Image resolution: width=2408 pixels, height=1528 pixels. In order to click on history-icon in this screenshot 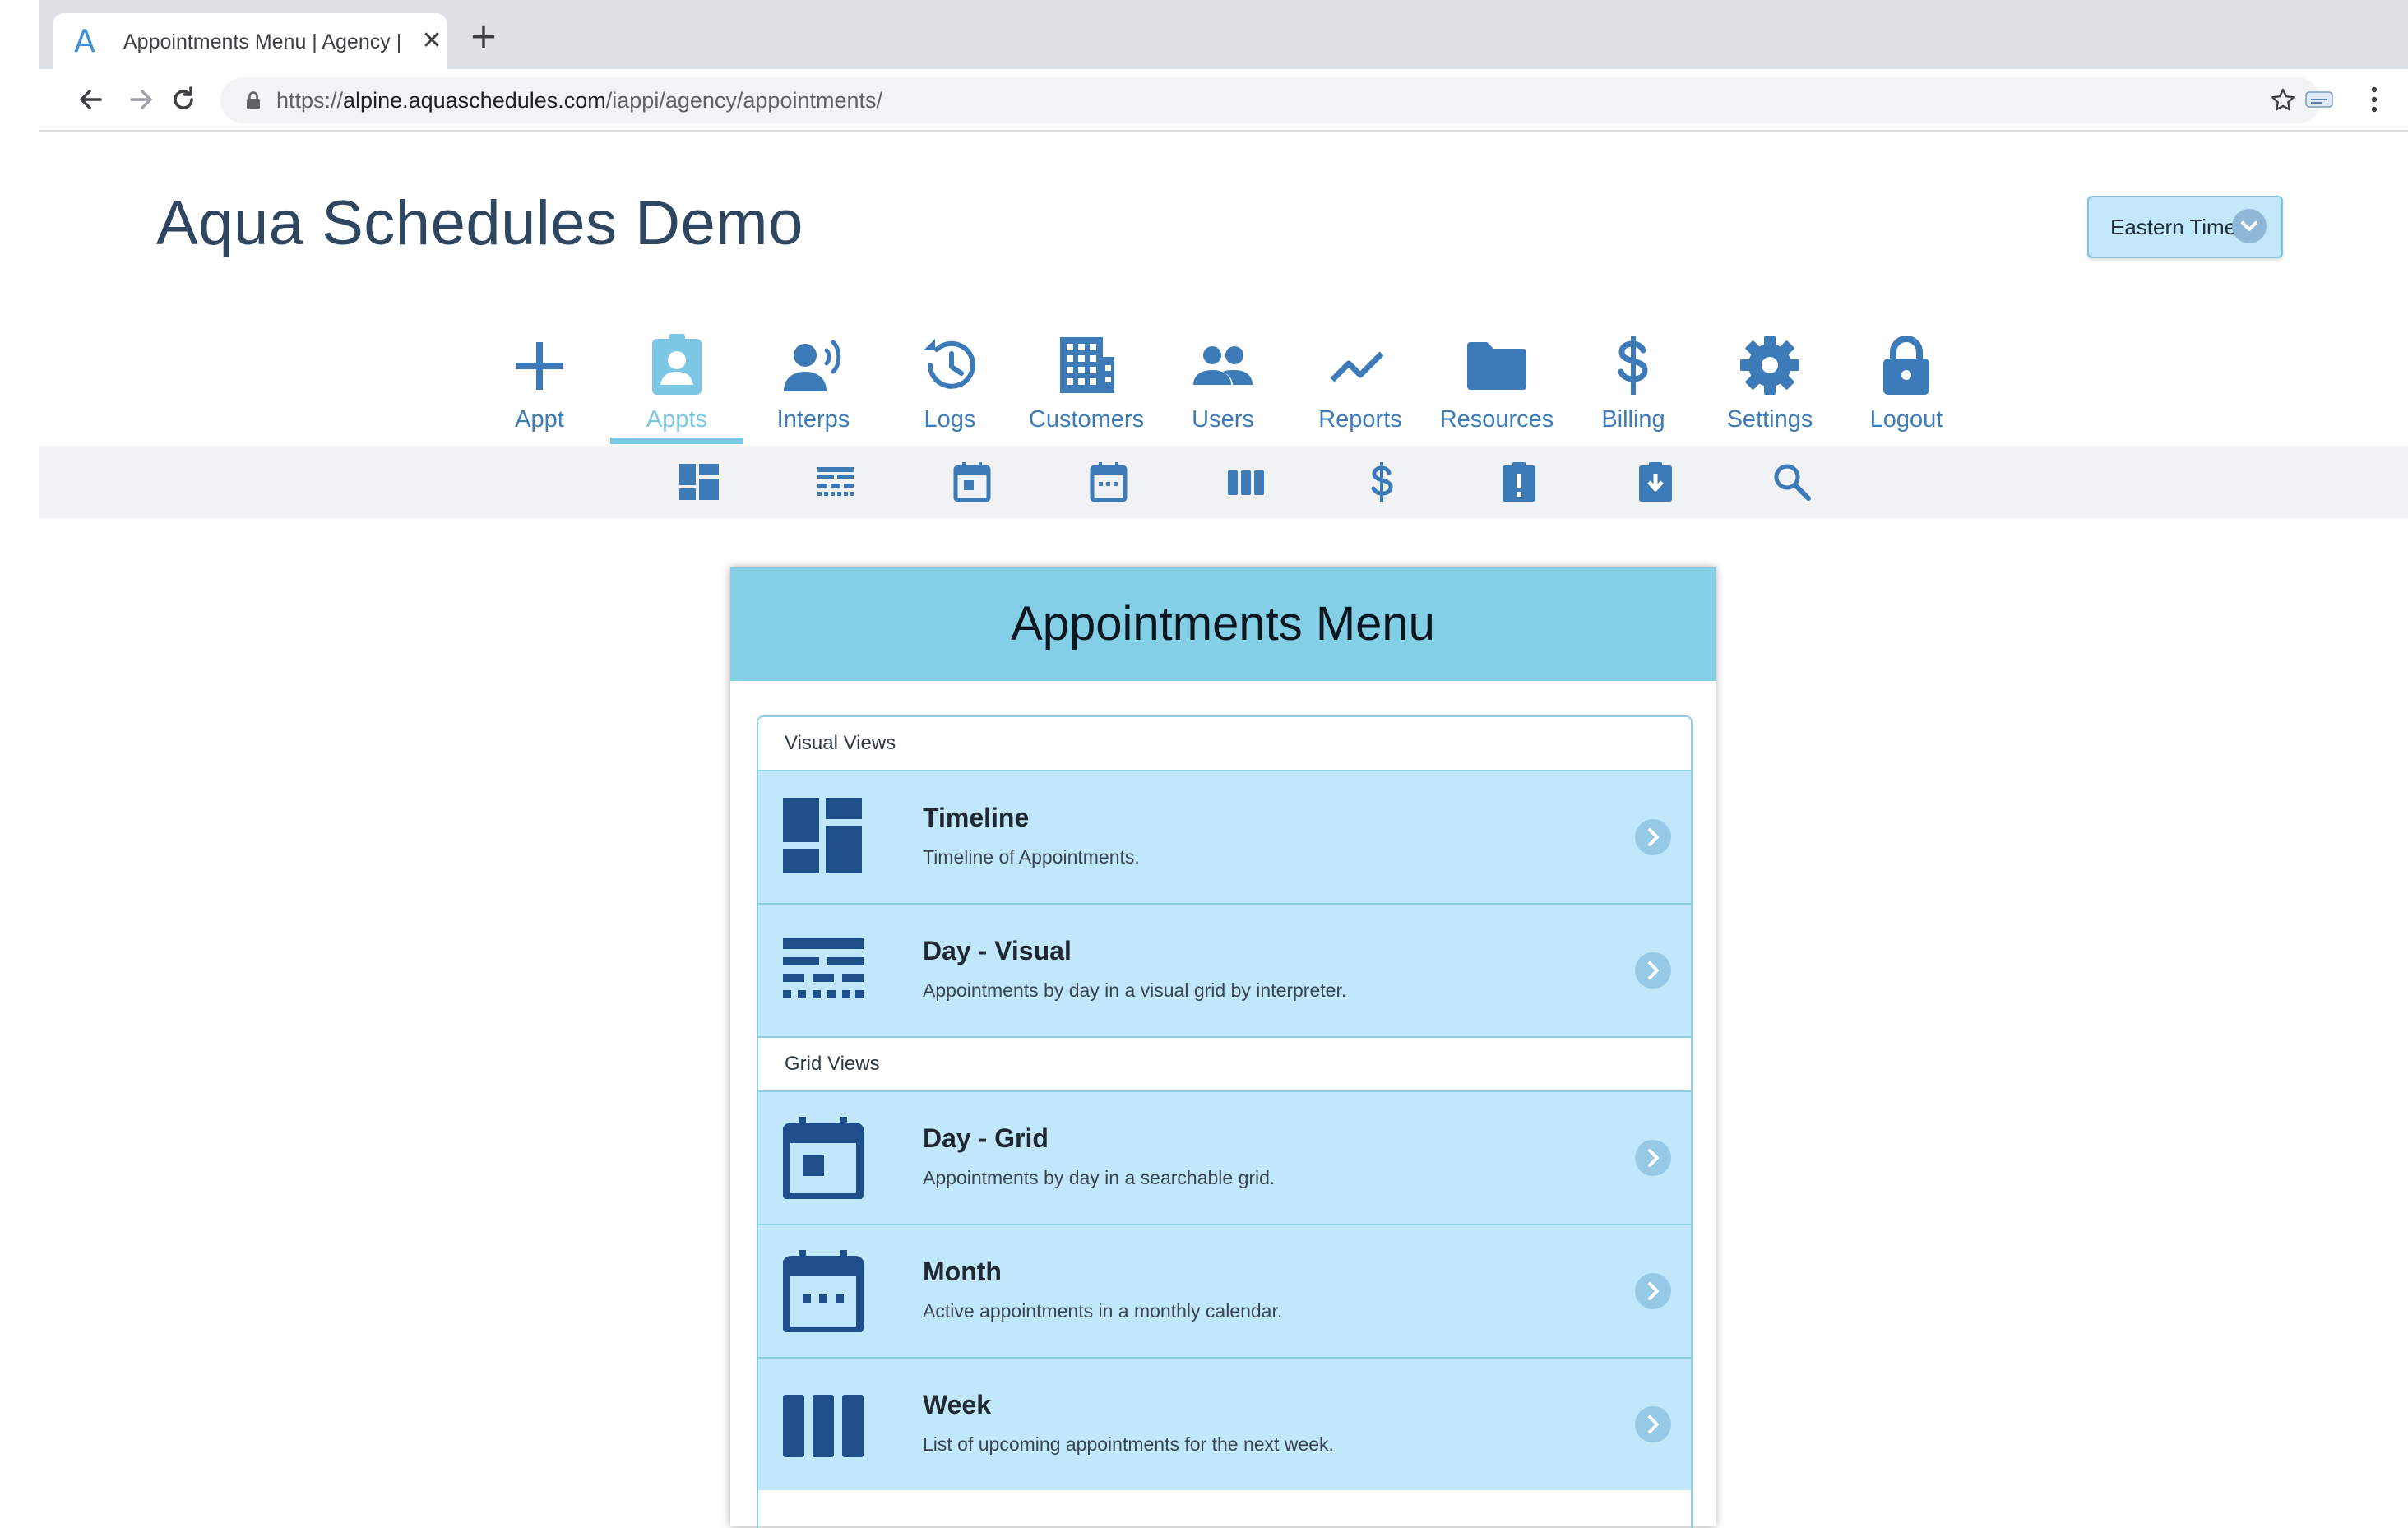, I will do `click(949, 364)`.